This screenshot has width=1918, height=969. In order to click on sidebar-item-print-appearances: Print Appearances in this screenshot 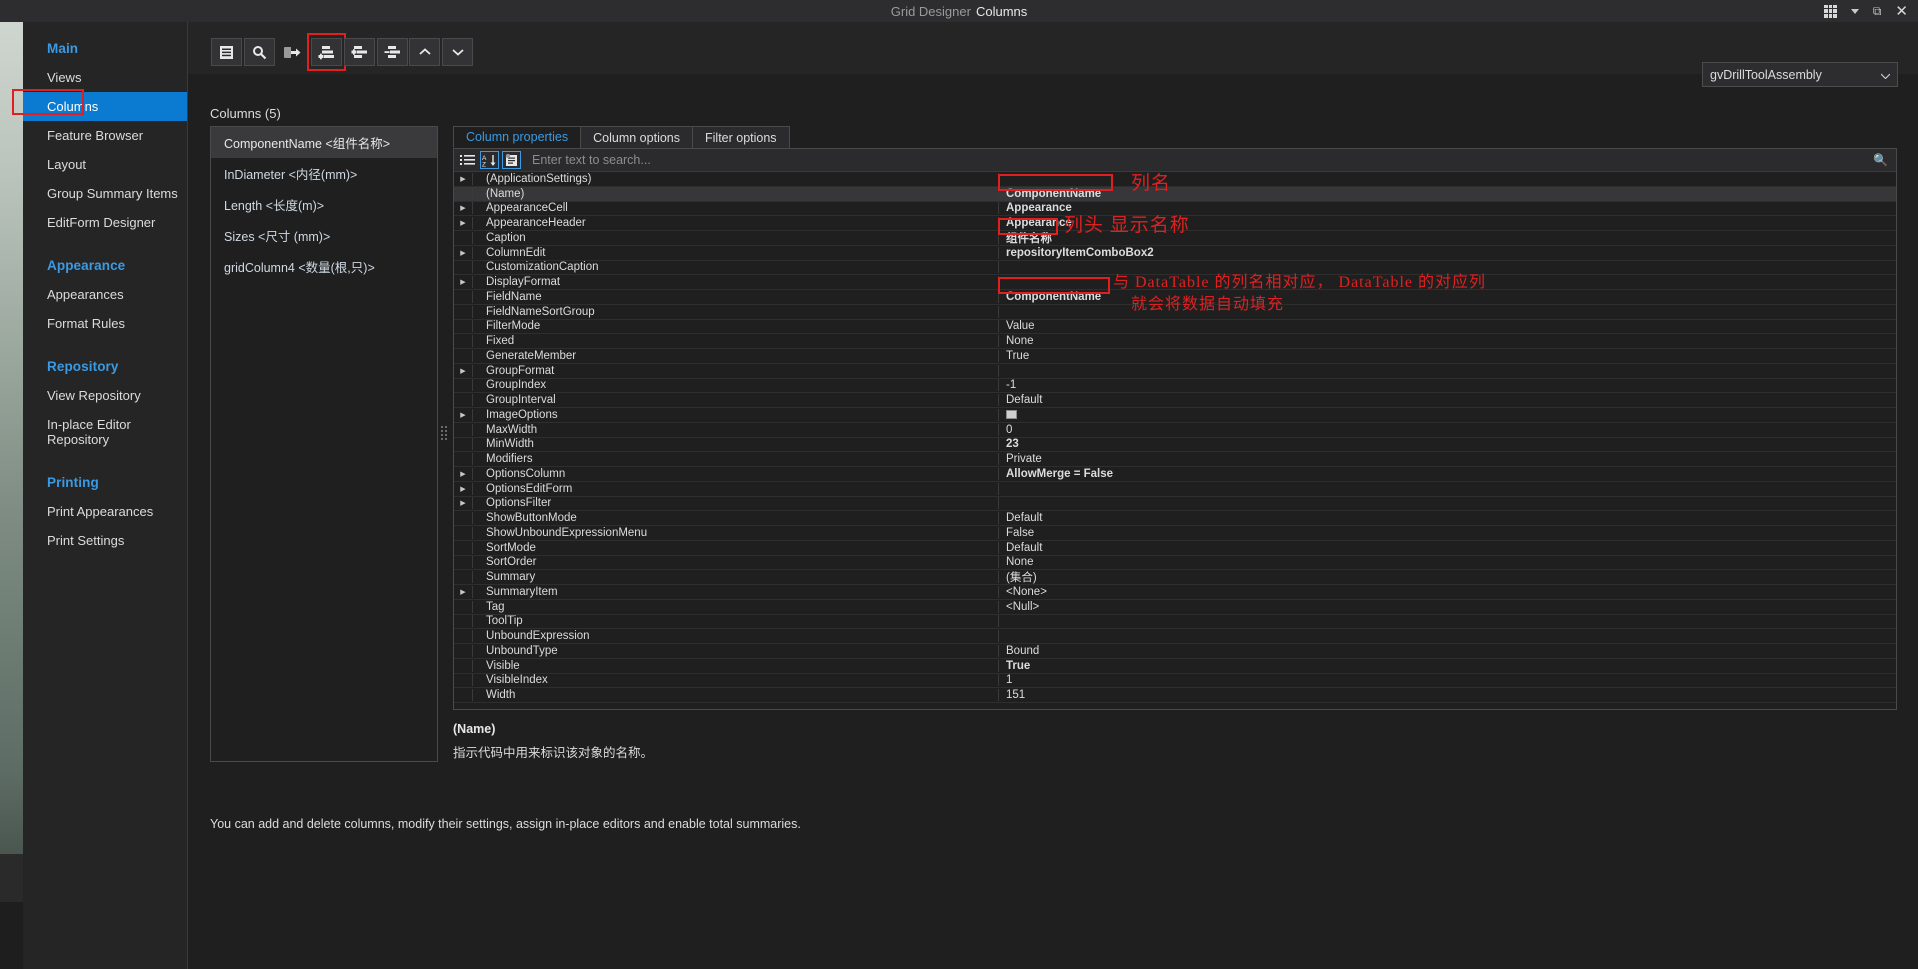, I will do `click(105, 511)`.